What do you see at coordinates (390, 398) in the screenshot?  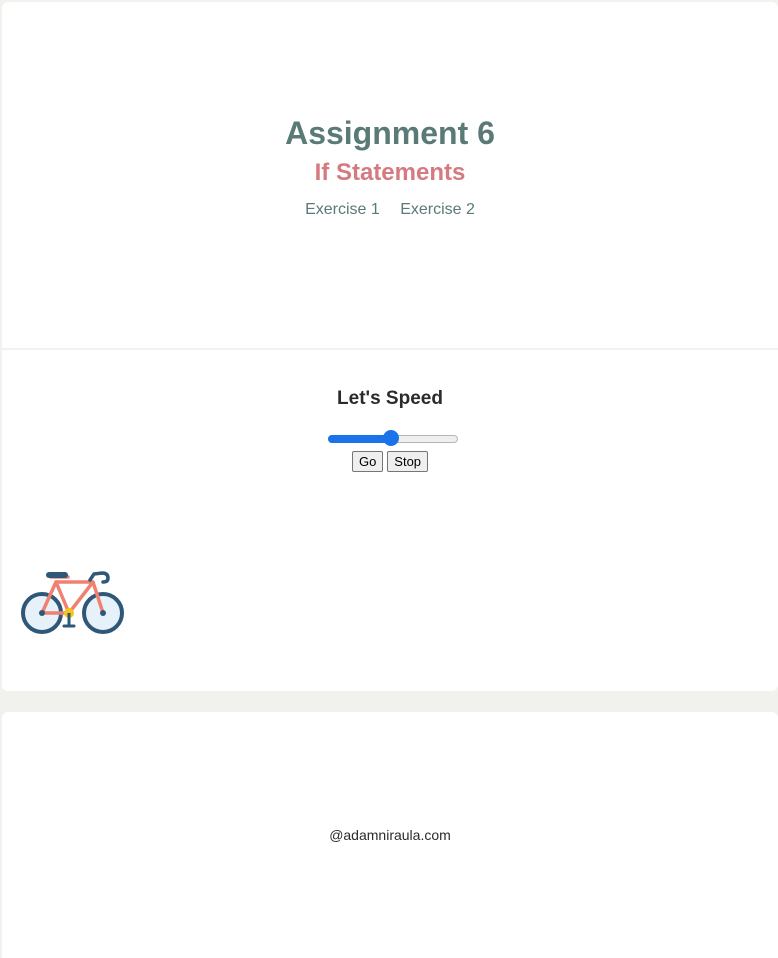 I see `section-heading: Let's Speed` at bounding box center [390, 398].